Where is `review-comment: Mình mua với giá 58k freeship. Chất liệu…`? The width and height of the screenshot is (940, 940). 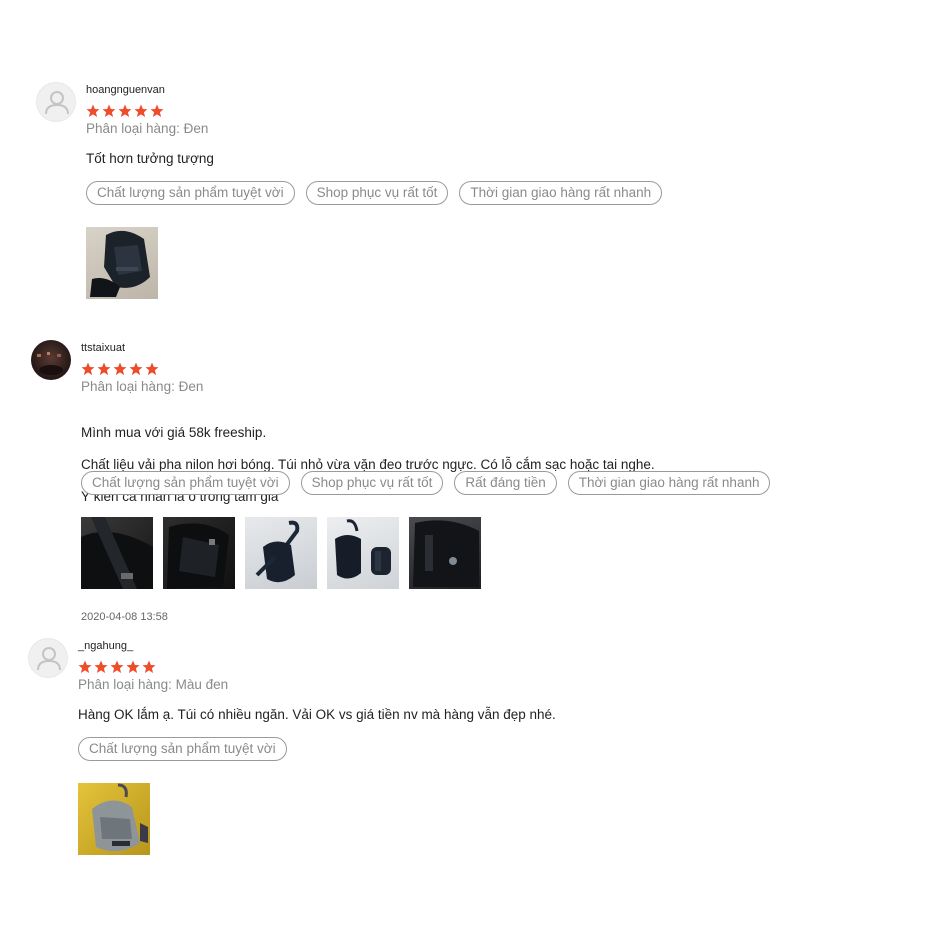 review-comment: Mình mua với giá 58k freeship. Chất liệu… is located at coordinates (368, 465).